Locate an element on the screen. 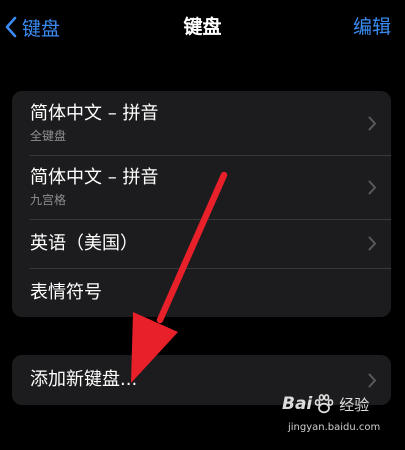 The image size is (405, 450). keyboard-layout: 全键盘 is located at coordinates (48, 136).